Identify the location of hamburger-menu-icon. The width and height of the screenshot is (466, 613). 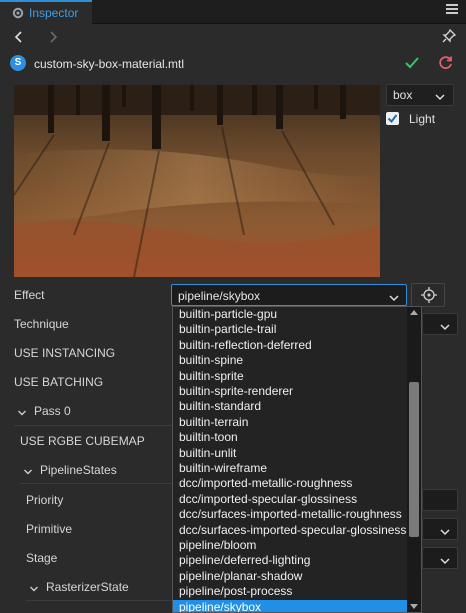
(452, 10).